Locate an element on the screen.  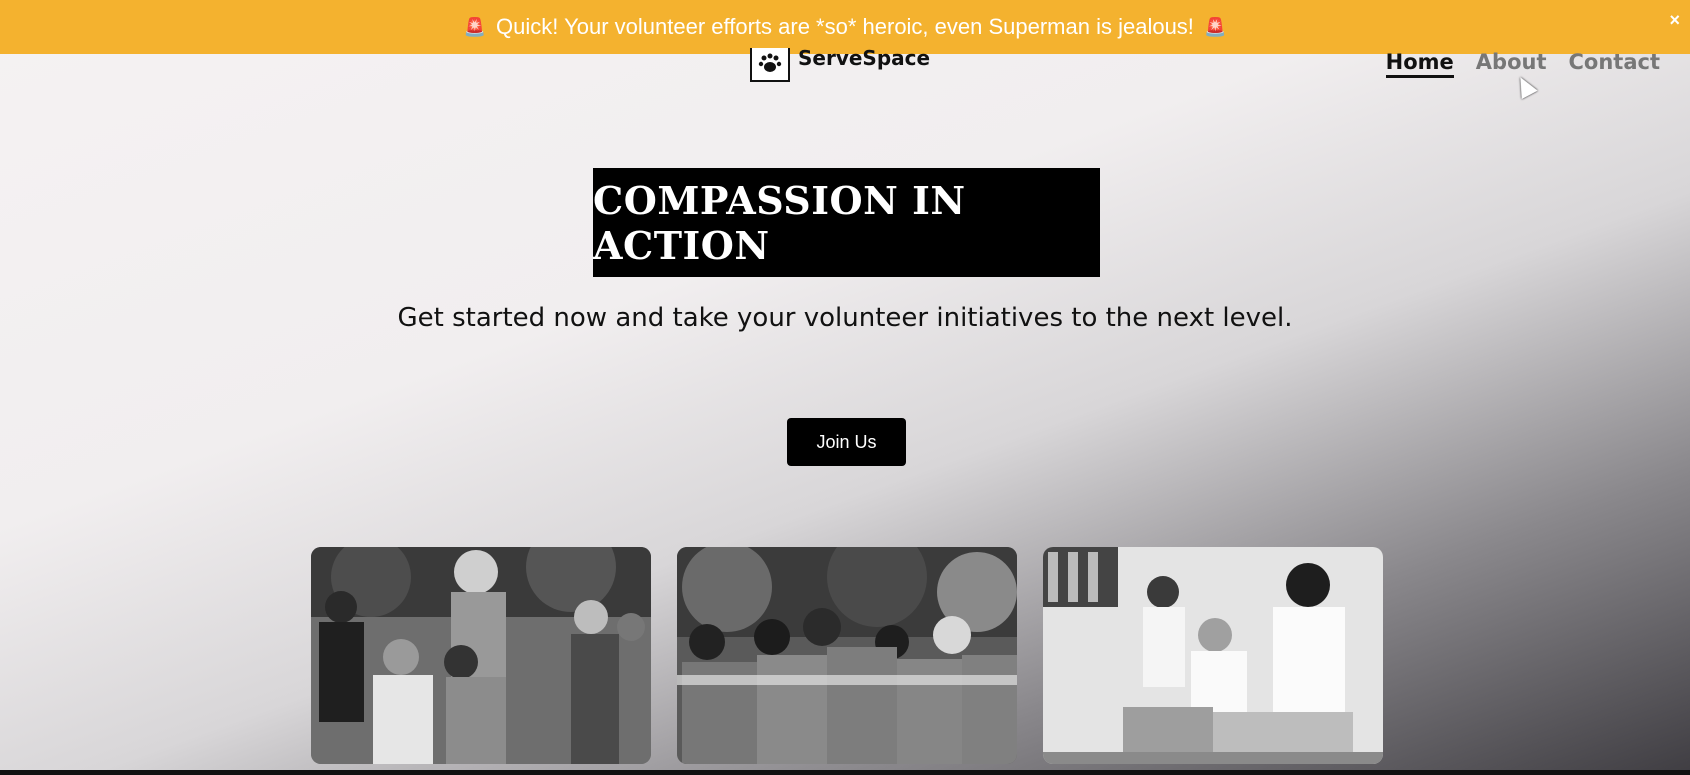
hero-title: COMPASSION IN ACTION is located at coordinates (846, 222).